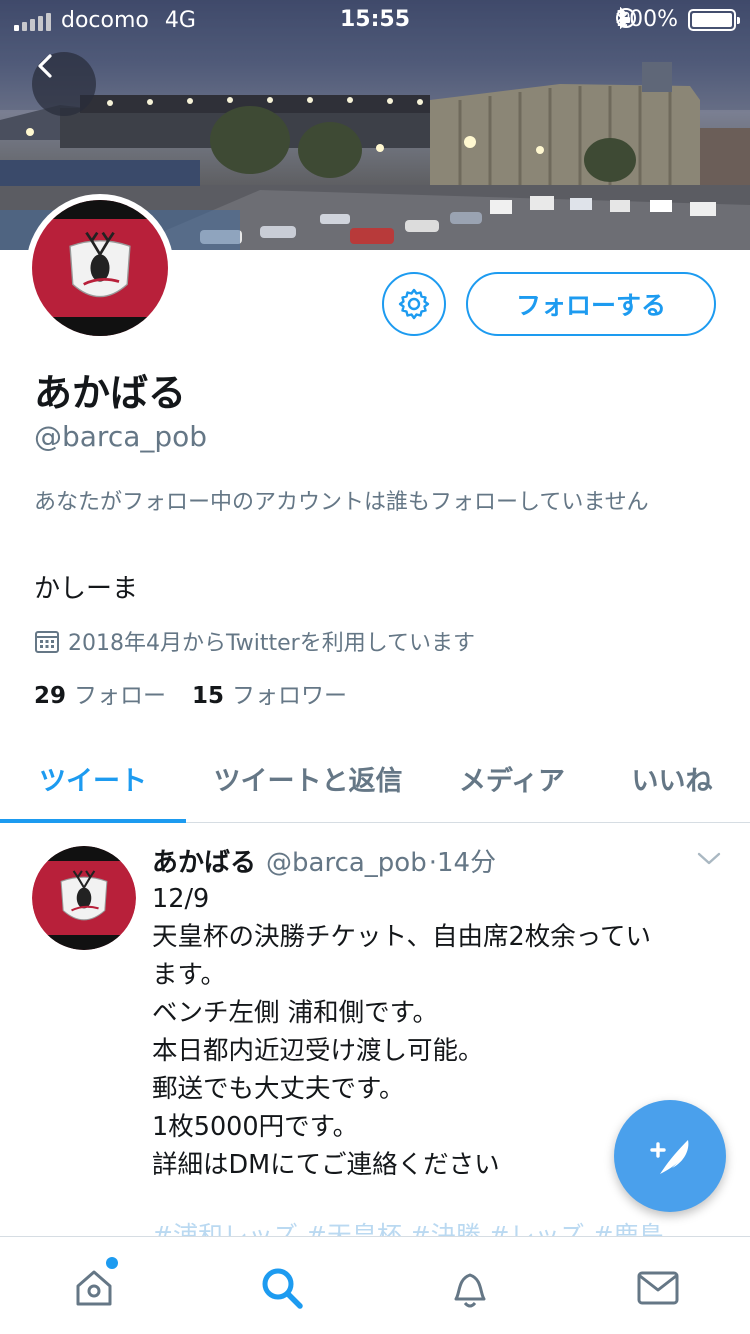 Image resolution: width=750 pixels, height=1334 pixels. Describe the element at coordinates (120, 696) in the screenshot. I see `following-label: フォロー` at that location.